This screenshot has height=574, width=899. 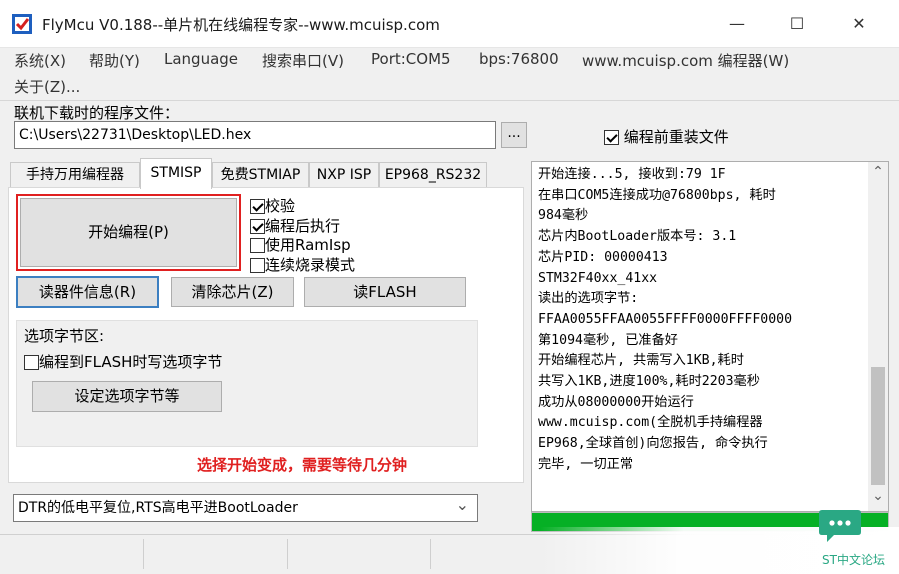 What do you see at coordinates (462, 504) in the screenshot?
I see `chevron-down-icon: ⌄` at bounding box center [462, 504].